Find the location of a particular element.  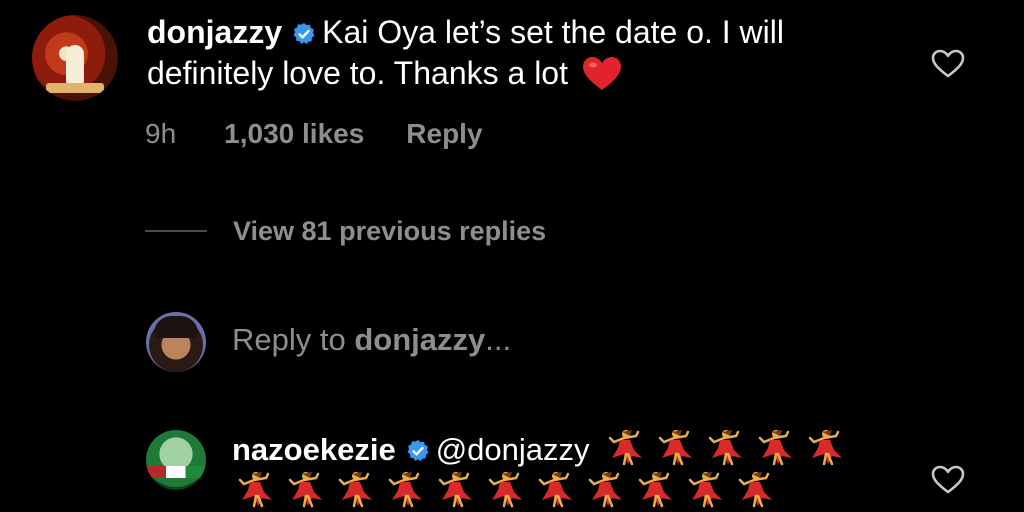

reply-input-prefix: Reply to is located at coordinates (293, 339).